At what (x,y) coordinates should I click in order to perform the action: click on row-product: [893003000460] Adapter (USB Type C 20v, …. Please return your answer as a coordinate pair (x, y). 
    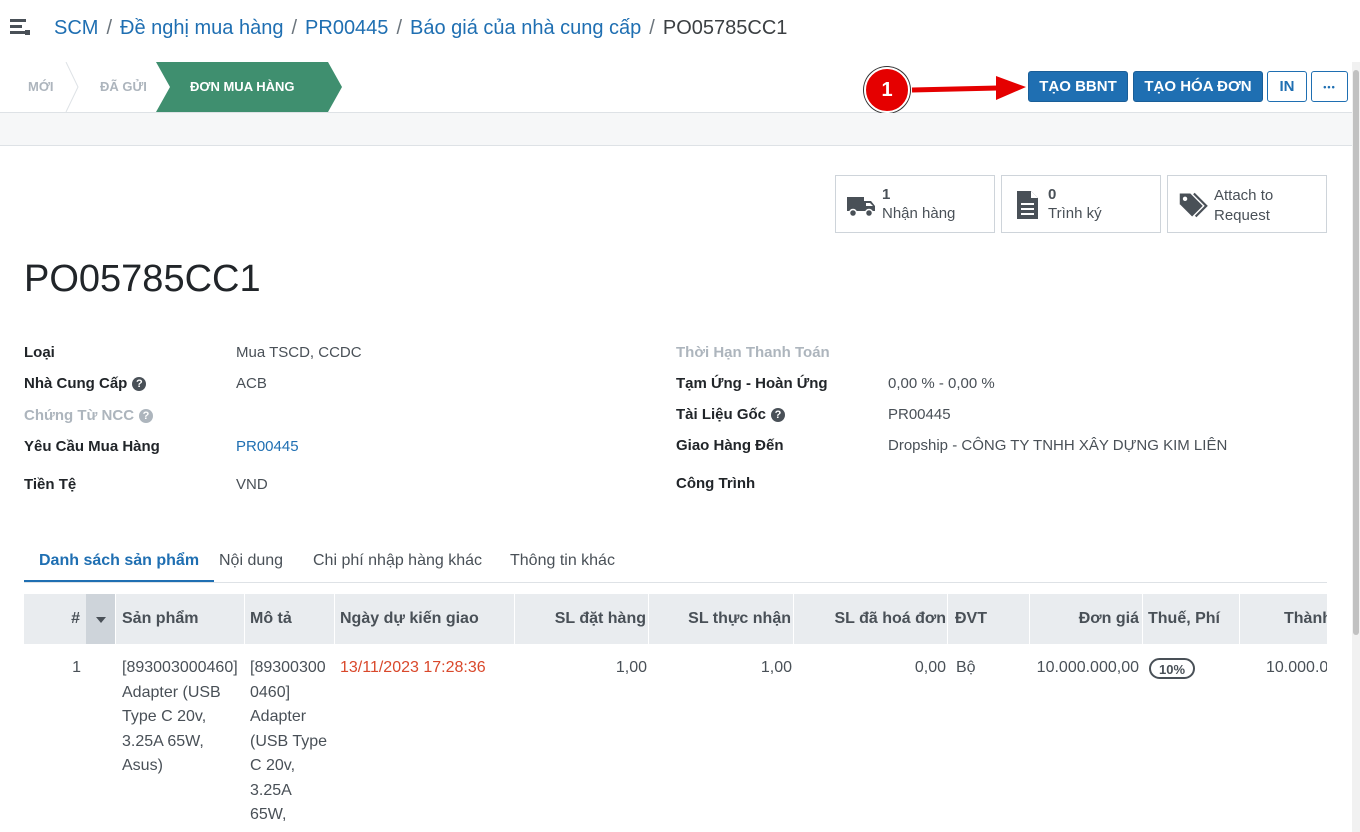
    Looking at the image, I should click on (184, 717).